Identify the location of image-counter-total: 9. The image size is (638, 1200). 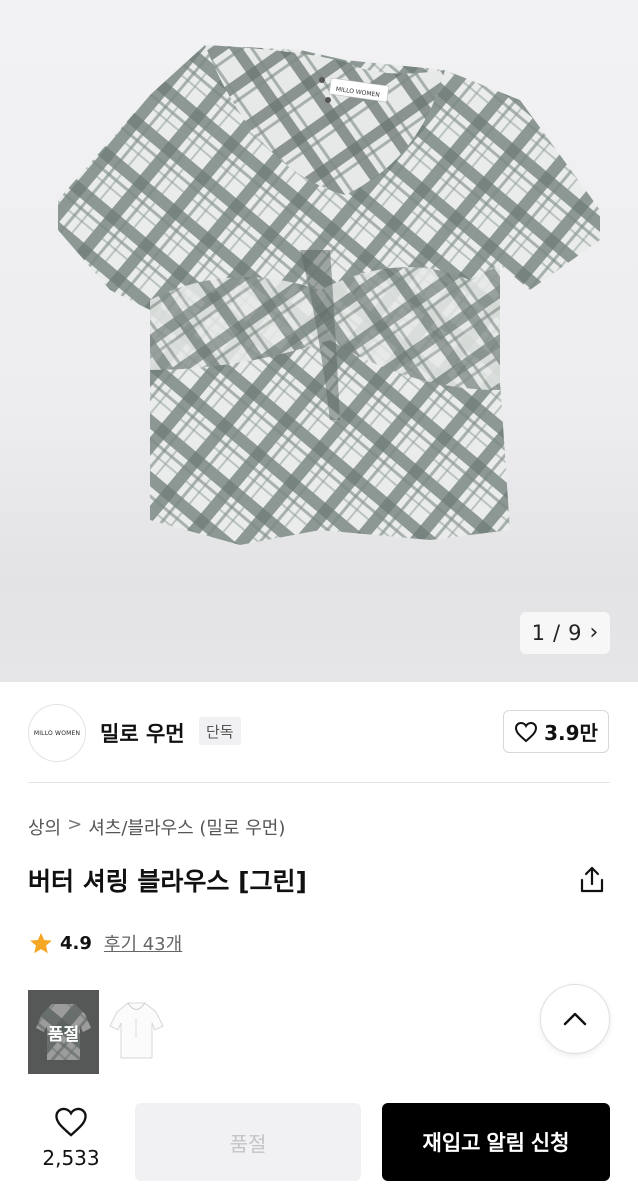
(575, 633).